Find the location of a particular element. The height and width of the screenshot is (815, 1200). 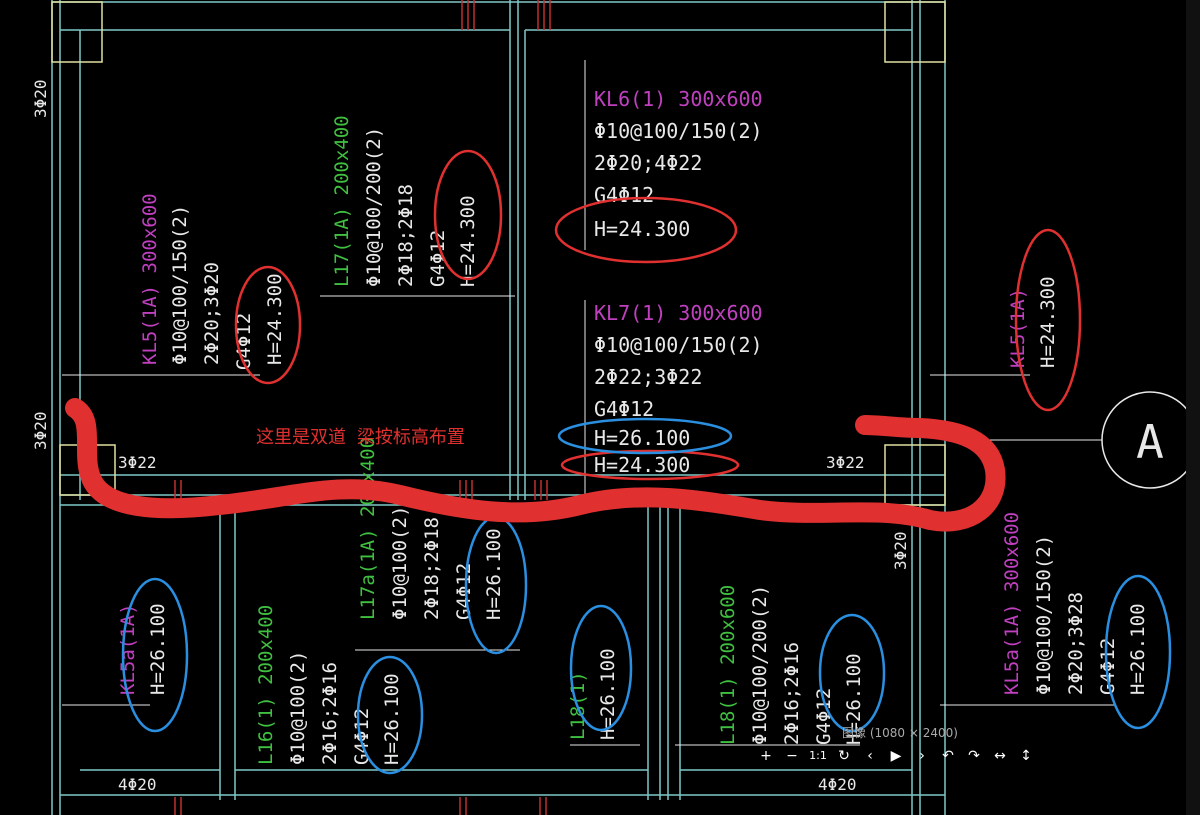

beam-kl6-name: KL6(1) 300x600 is located at coordinates (678, 99).